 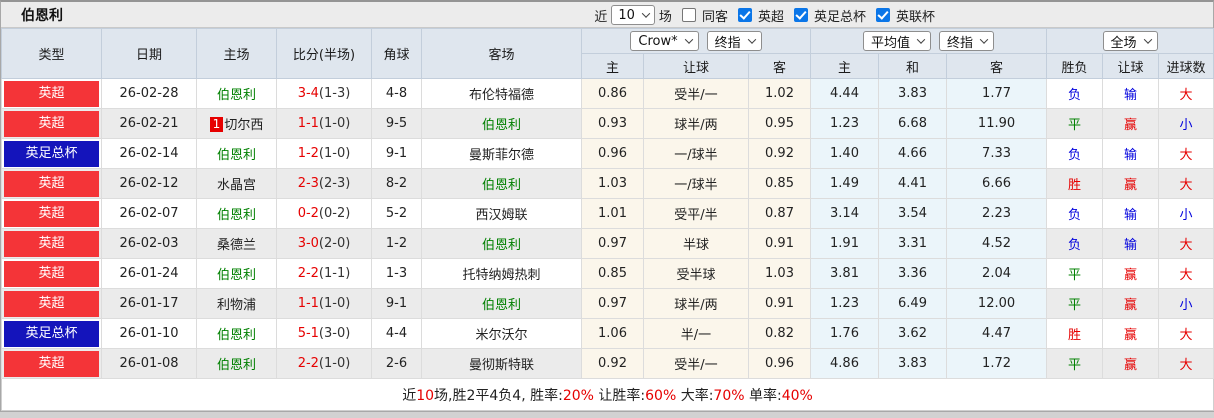 What do you see at coordinates (845, 213) in the screenshot?
I see `avg-odds-home: 3.14` at bounding box center [845, 213].